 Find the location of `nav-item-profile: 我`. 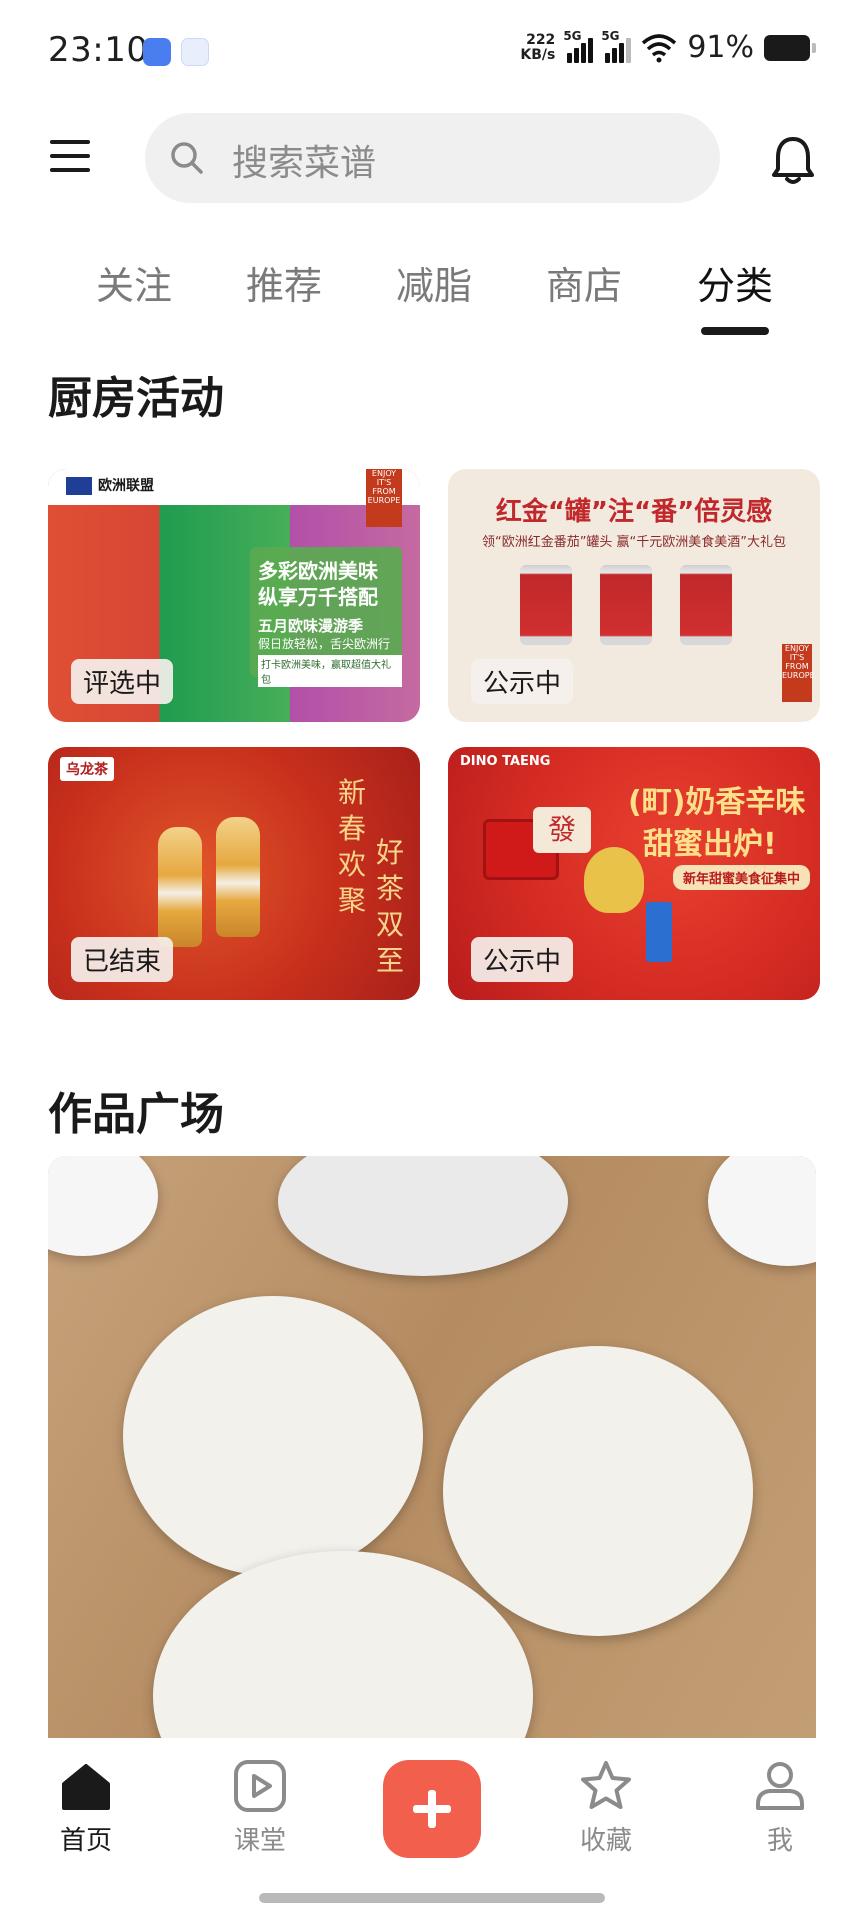

nav-item-profile: 我 is located at coordinates (780, 1807).